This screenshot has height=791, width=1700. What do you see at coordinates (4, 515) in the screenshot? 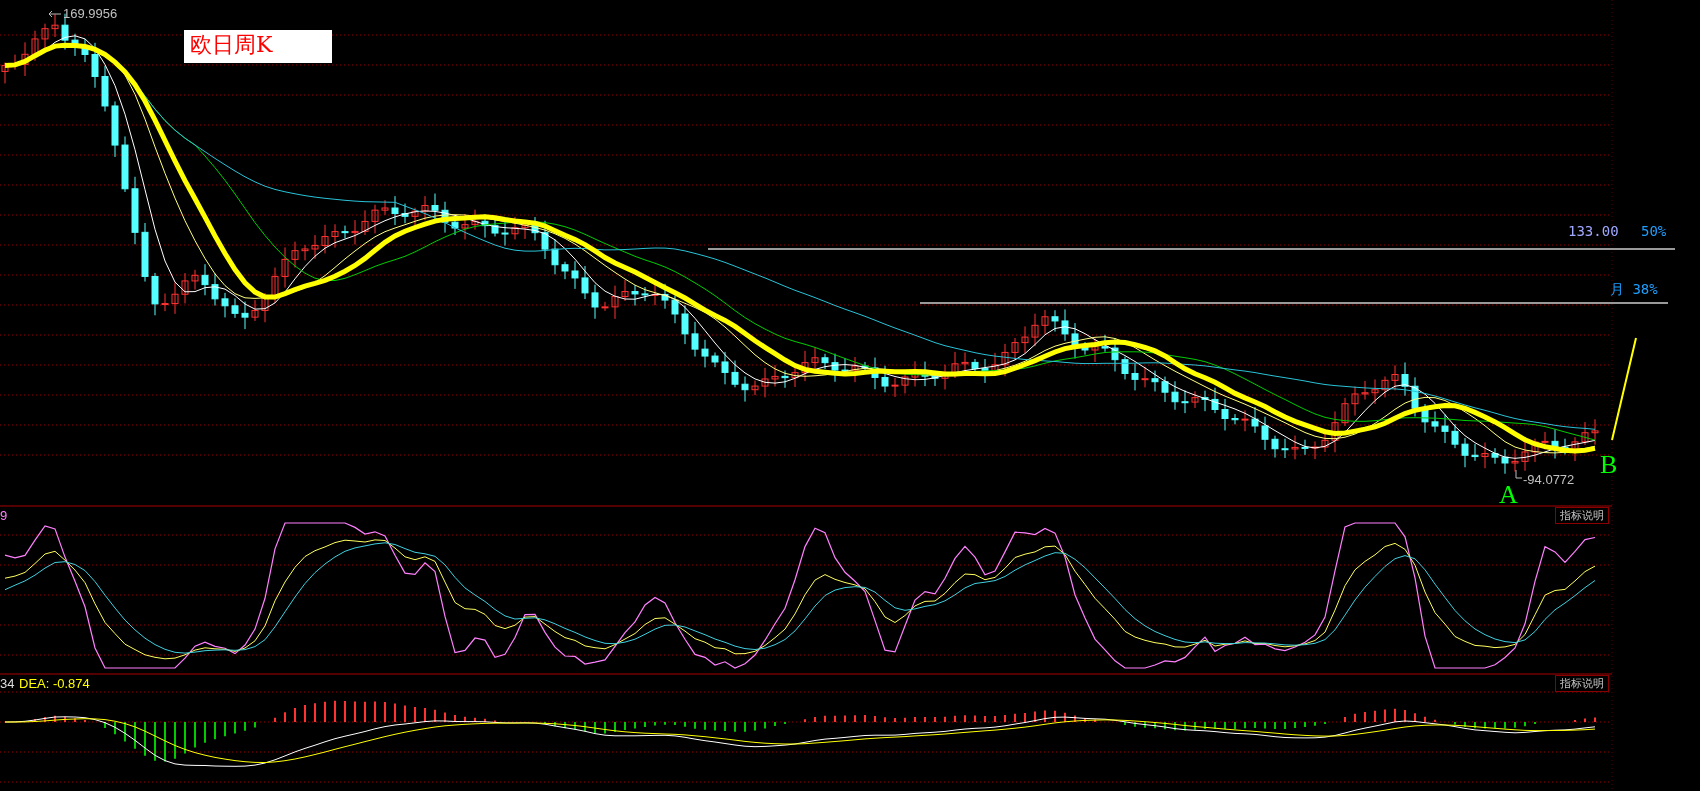
I see `indicator-label: 9` at bounding box center [4, 515].